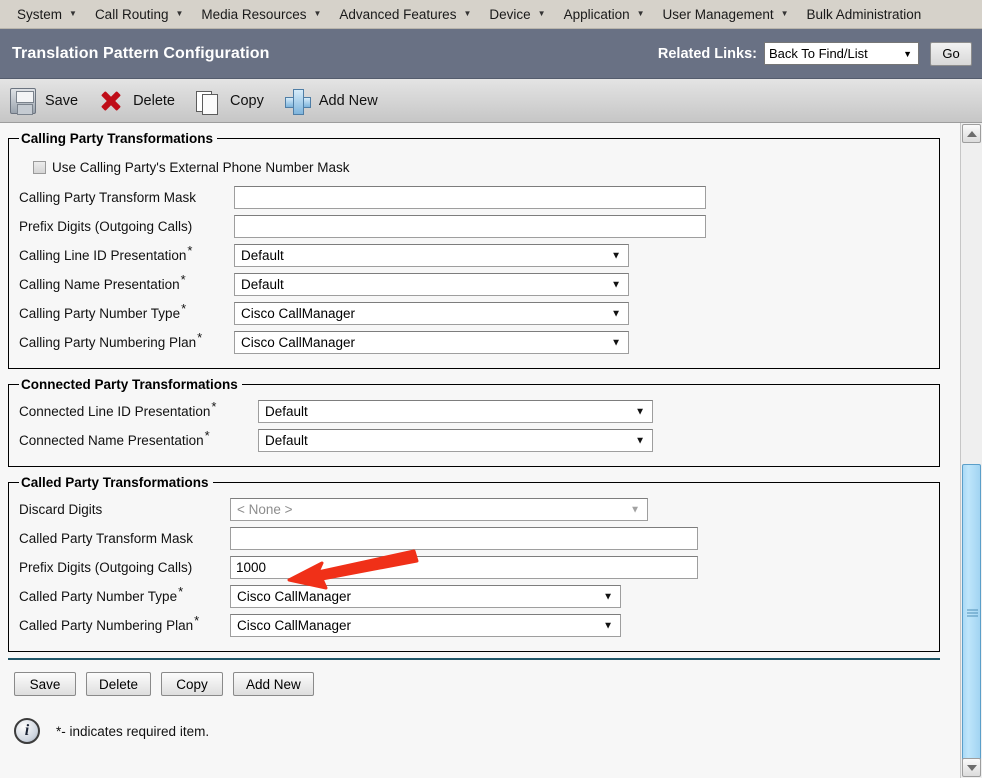  What do you see at coordinates (208, 101) in the screenshot?
I see `two-pages-copy-icon` at bounding box center [208, 101].